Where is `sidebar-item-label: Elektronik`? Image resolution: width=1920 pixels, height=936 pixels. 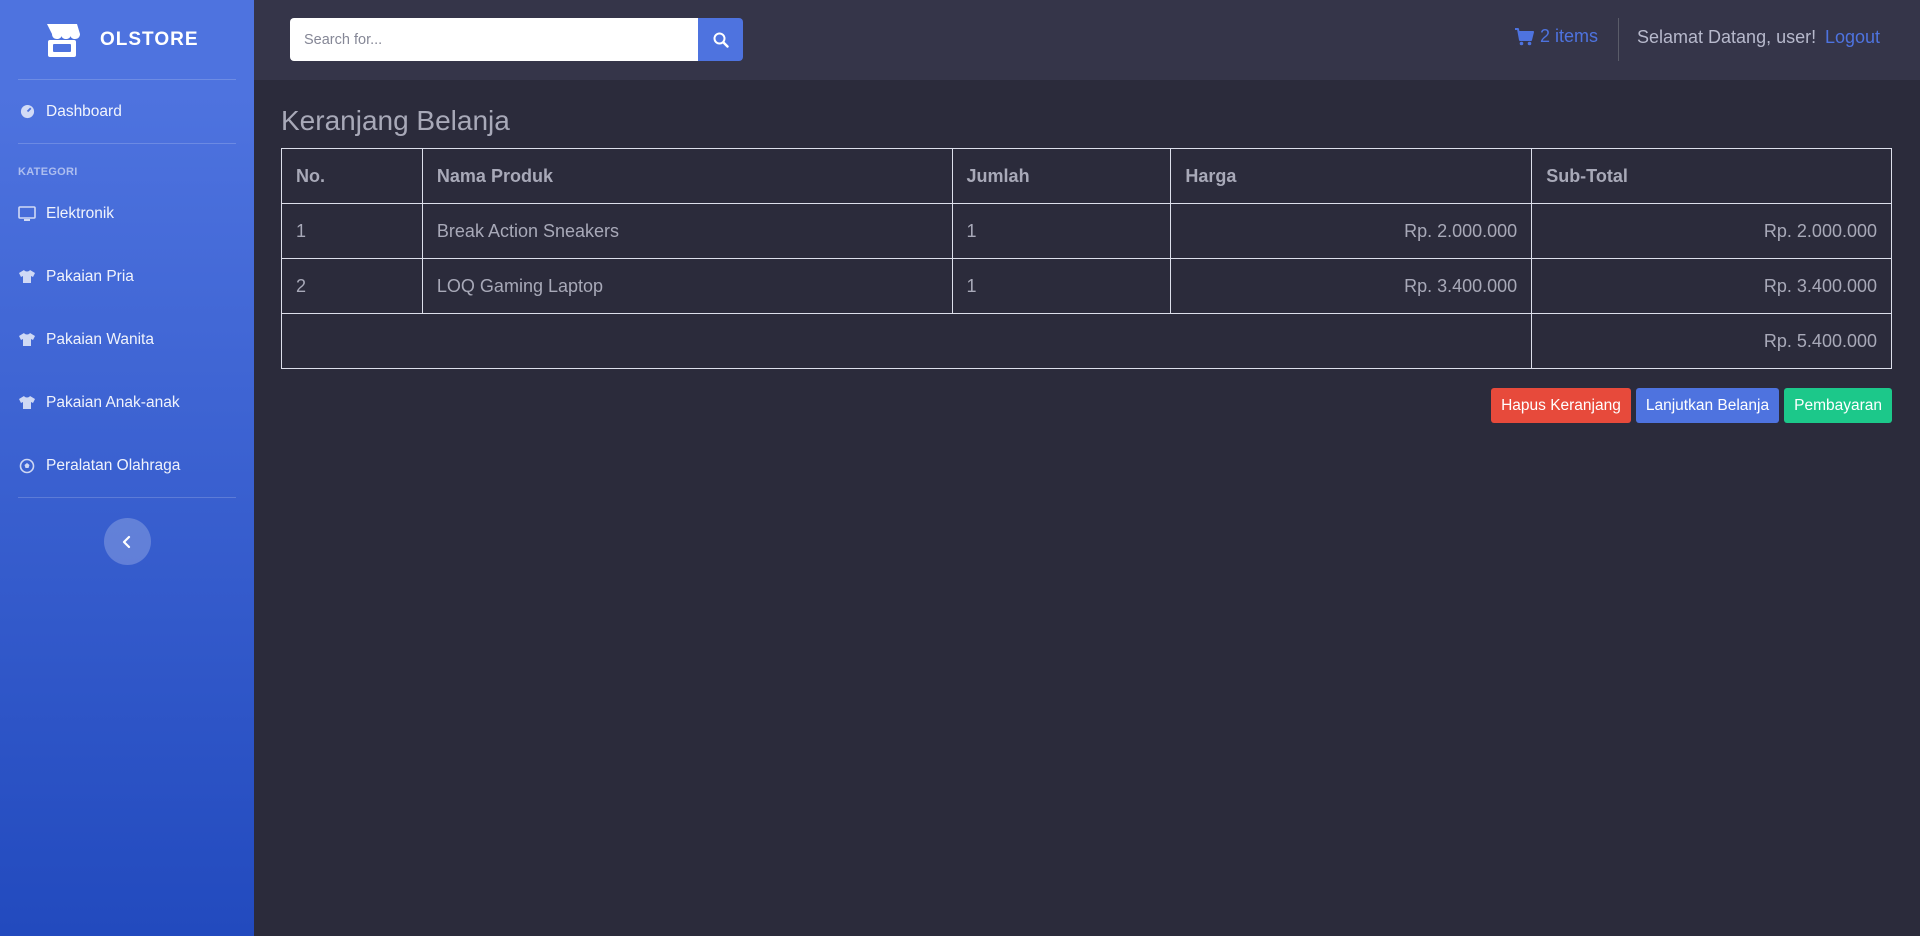 sidebar-item-label: Elektronik is located at coordinates (80, 213).